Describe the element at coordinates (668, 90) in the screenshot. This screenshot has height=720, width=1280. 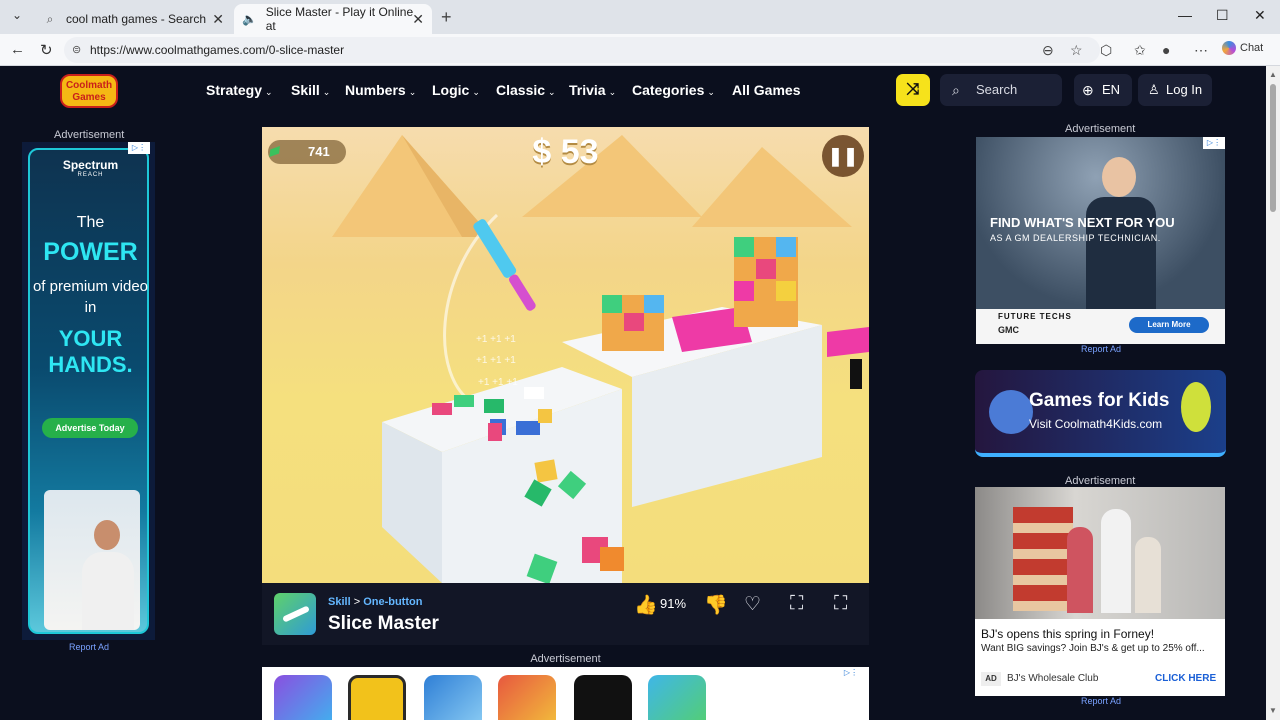
I see `nav-label: Categories` at that location.